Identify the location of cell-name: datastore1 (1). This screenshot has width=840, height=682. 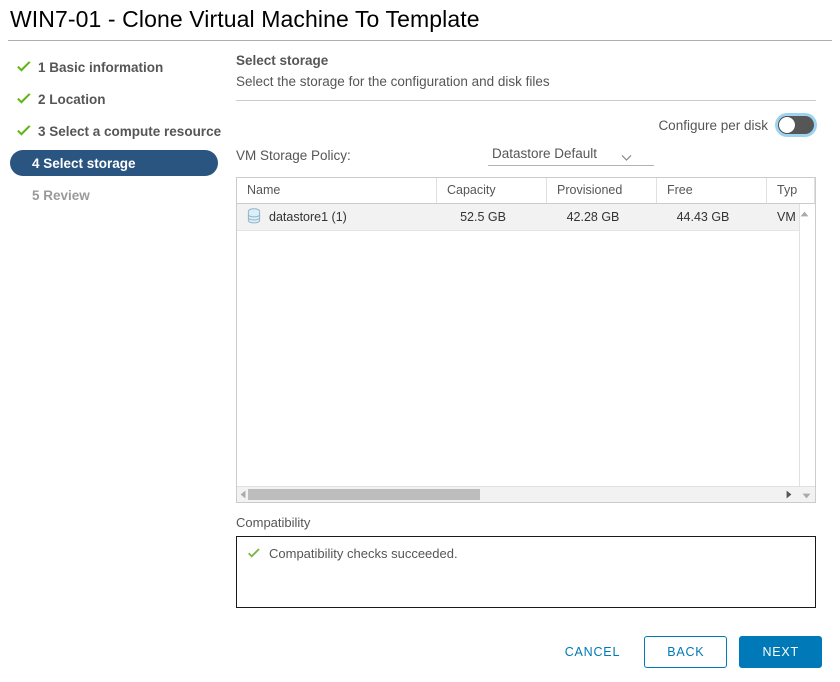
(337, 217).